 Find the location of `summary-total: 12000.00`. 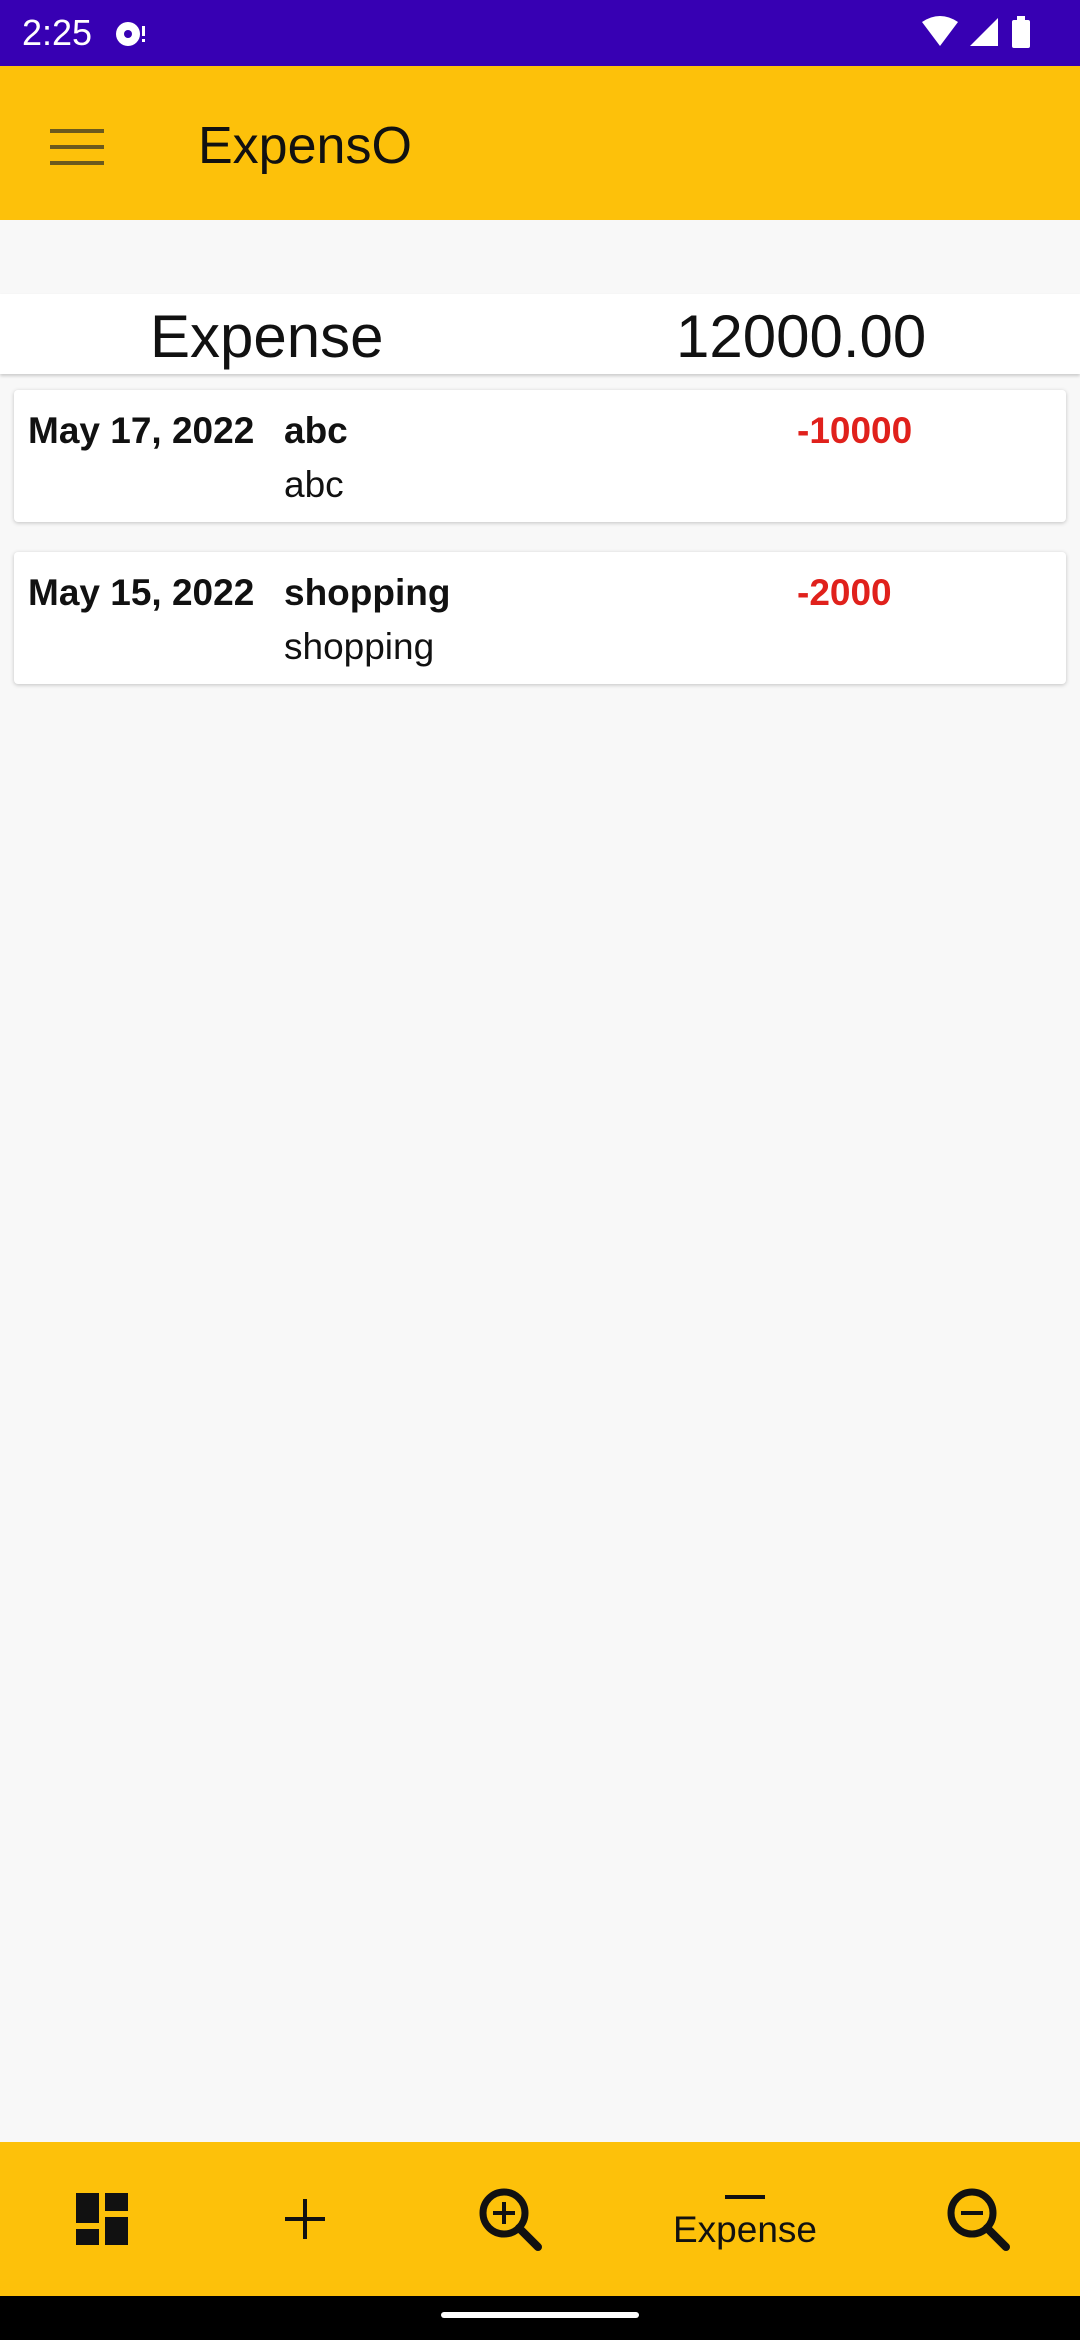

summary-total: 12000.00 is located at coordinates (801, 336).